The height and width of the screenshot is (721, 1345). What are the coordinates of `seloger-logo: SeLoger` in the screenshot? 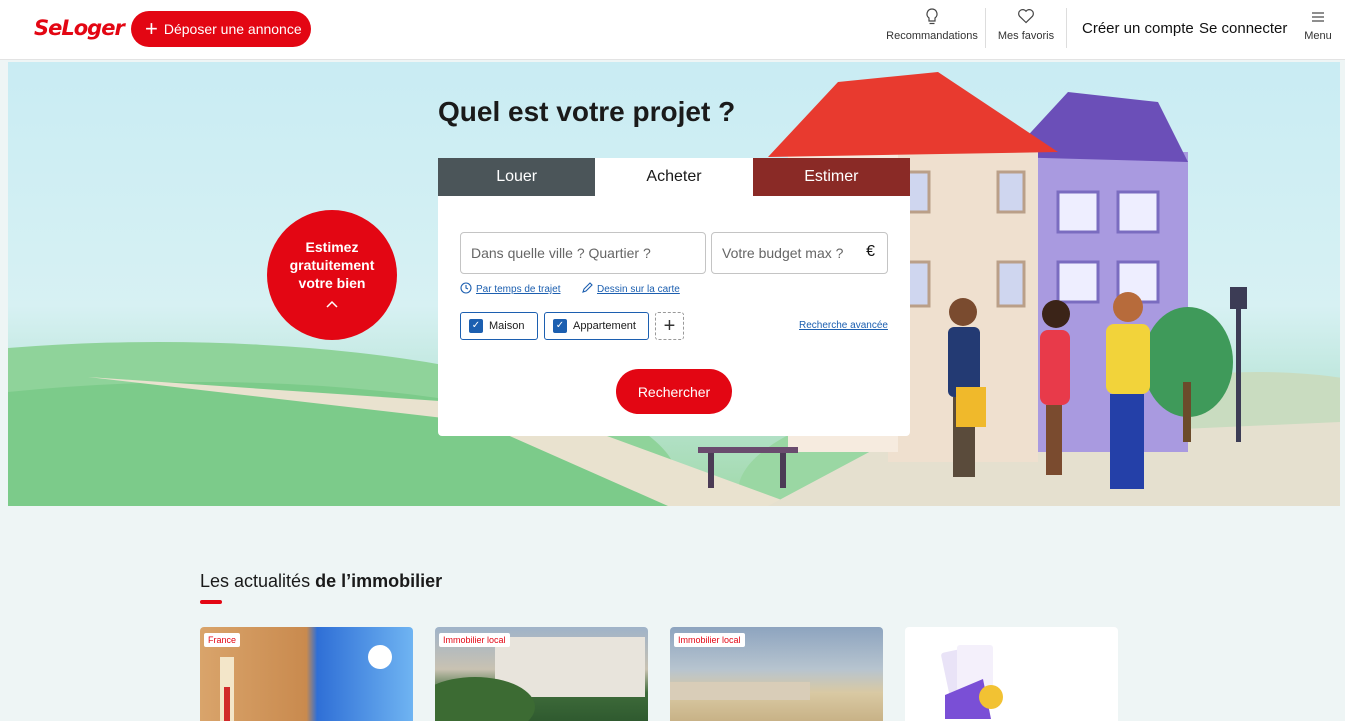 It's located at (79, 28).